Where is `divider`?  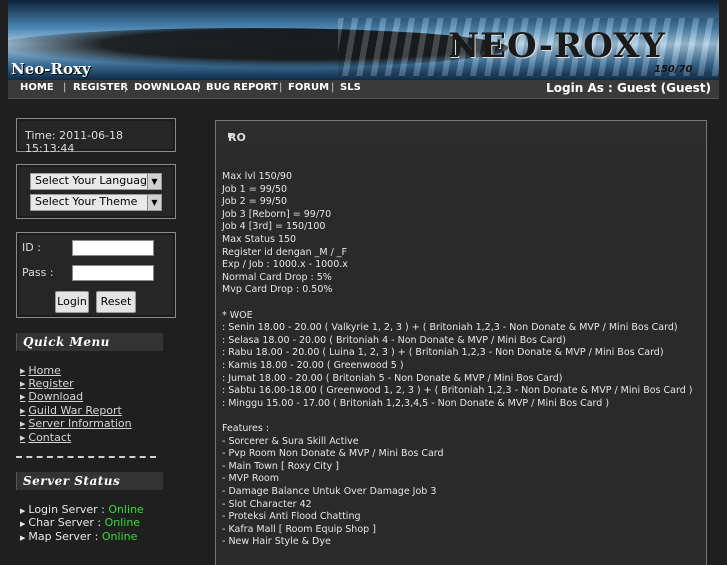
divider is located at coordinates (86, 457).